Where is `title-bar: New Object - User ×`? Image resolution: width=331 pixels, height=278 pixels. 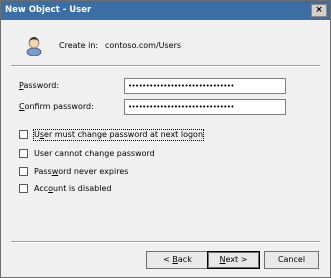
title-bar: New Object - User × is located at coordinates (165, 10).